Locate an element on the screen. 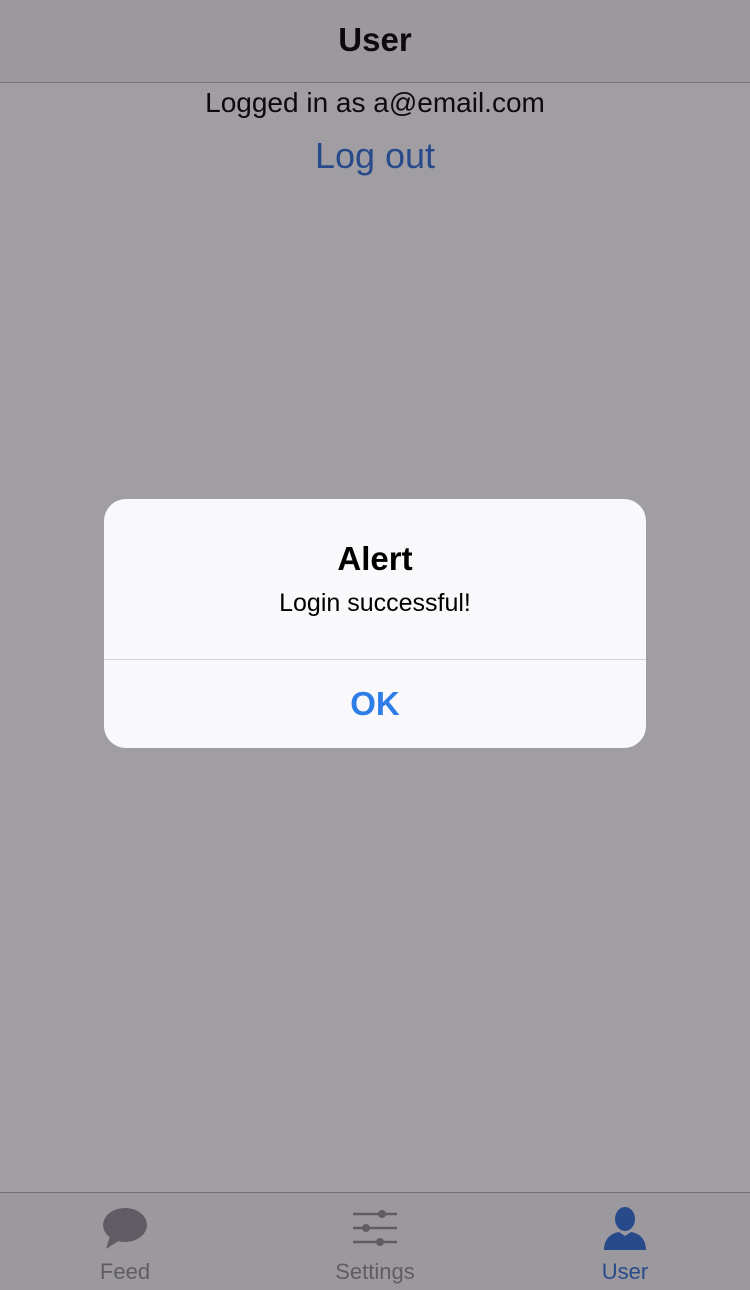 Image resolution: width=750 pixels, height=1290 pixels. alert-message: Login successful! is located at coordinates (375, 603).